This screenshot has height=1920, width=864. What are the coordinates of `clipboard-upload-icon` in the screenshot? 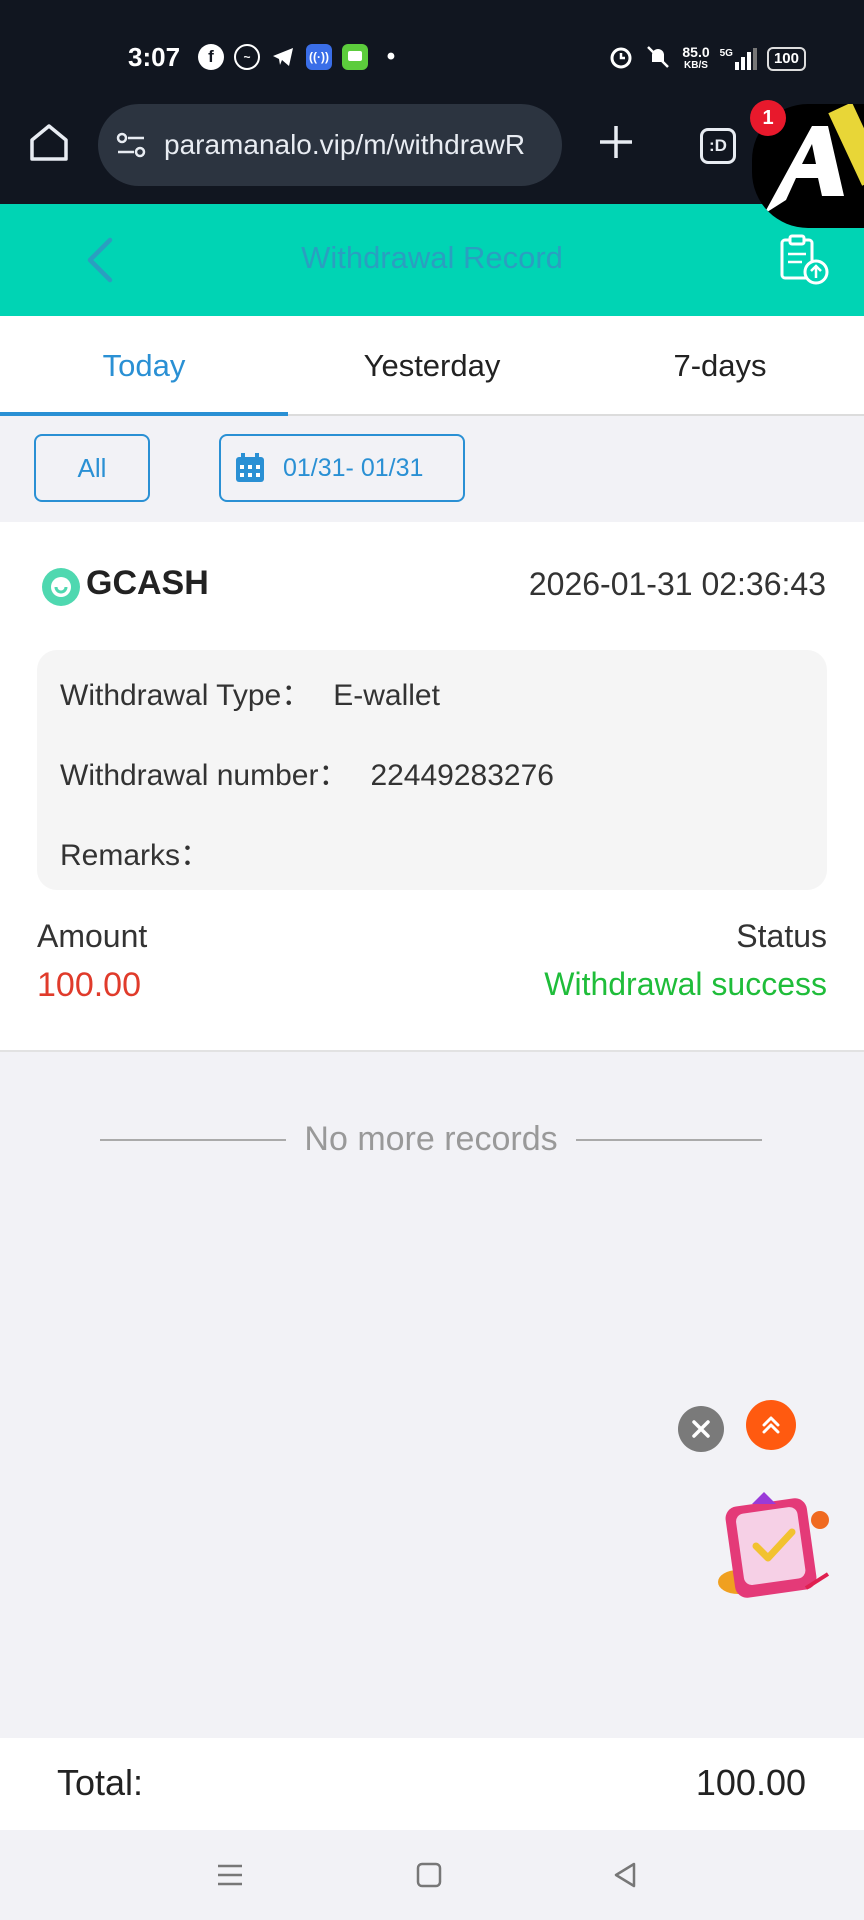 It's located at (804, 259).